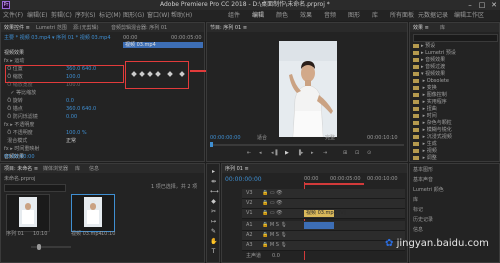 The image size is (500, 263). I want to click on menu-help: 帮助(H), so click(181, 15).